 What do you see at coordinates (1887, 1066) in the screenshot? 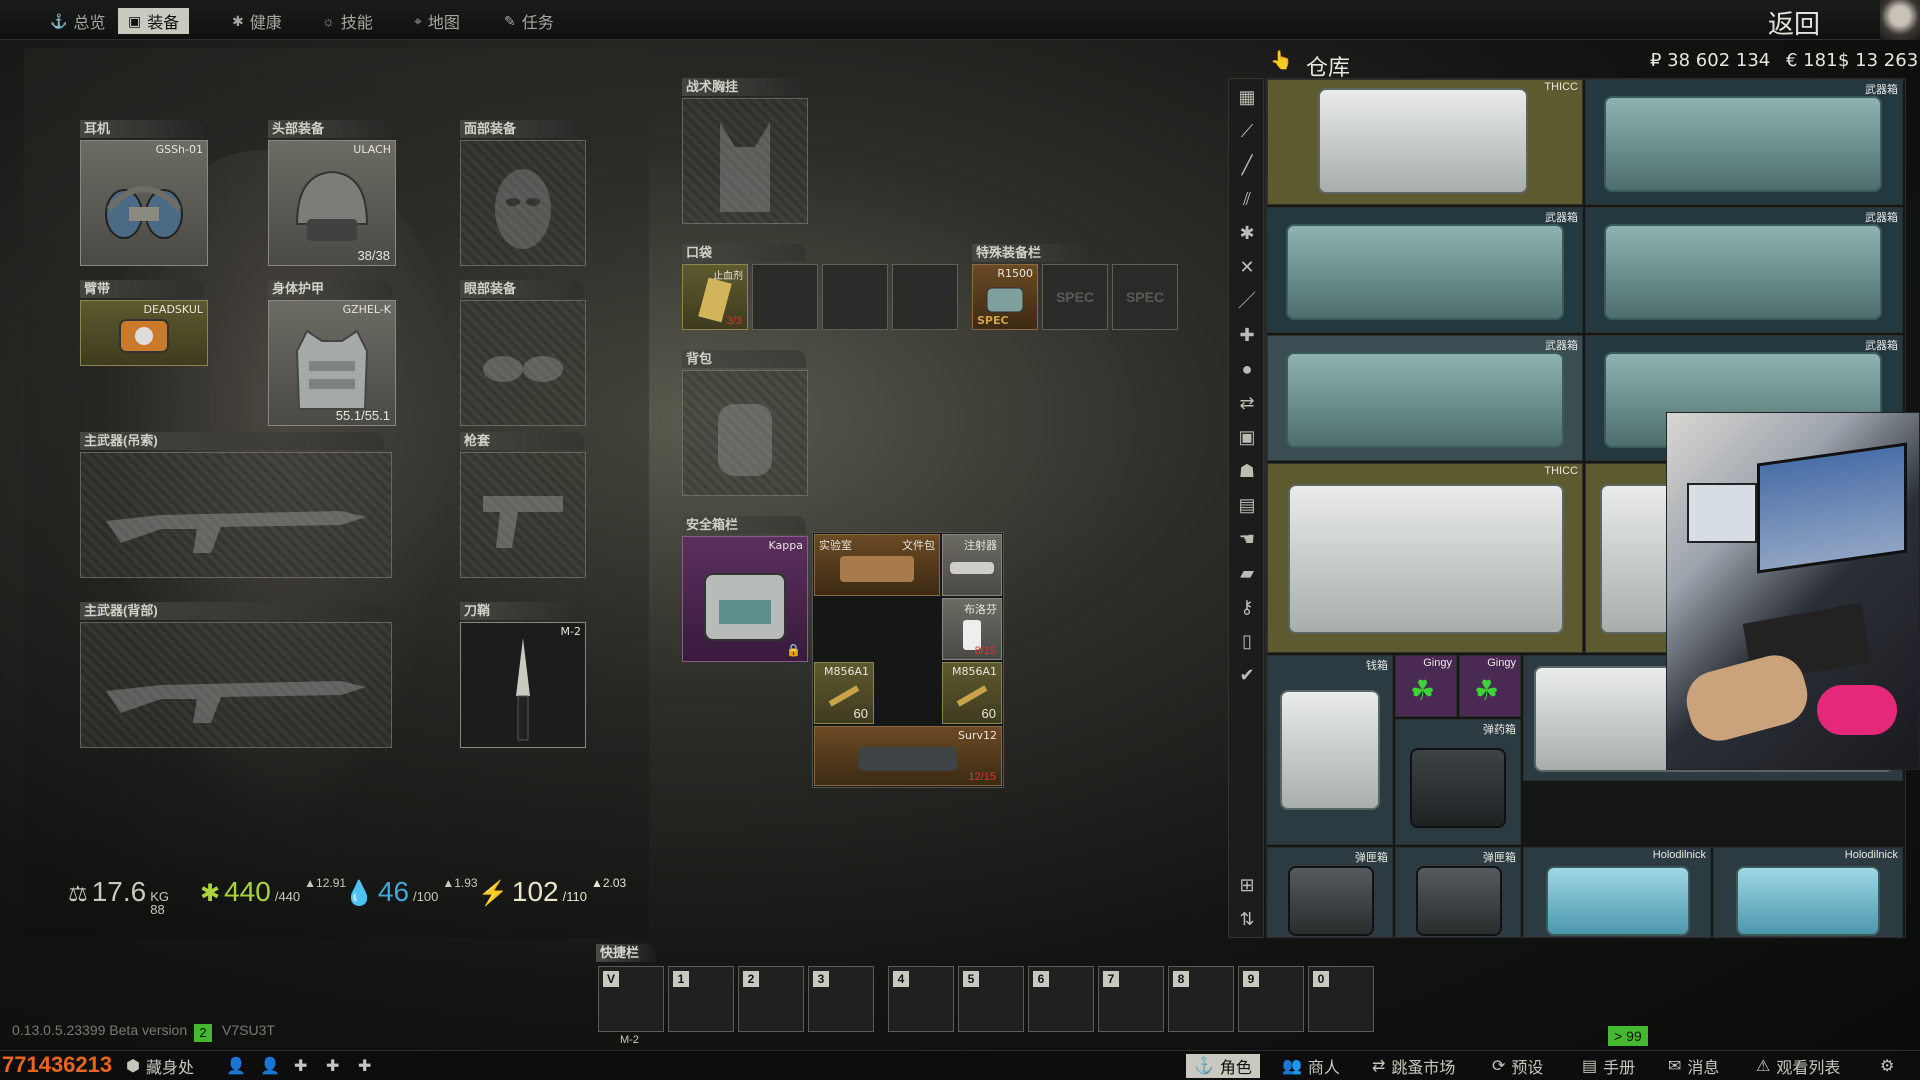
I see `settings-button: ⚙` at bounding box center [1887, 1066].